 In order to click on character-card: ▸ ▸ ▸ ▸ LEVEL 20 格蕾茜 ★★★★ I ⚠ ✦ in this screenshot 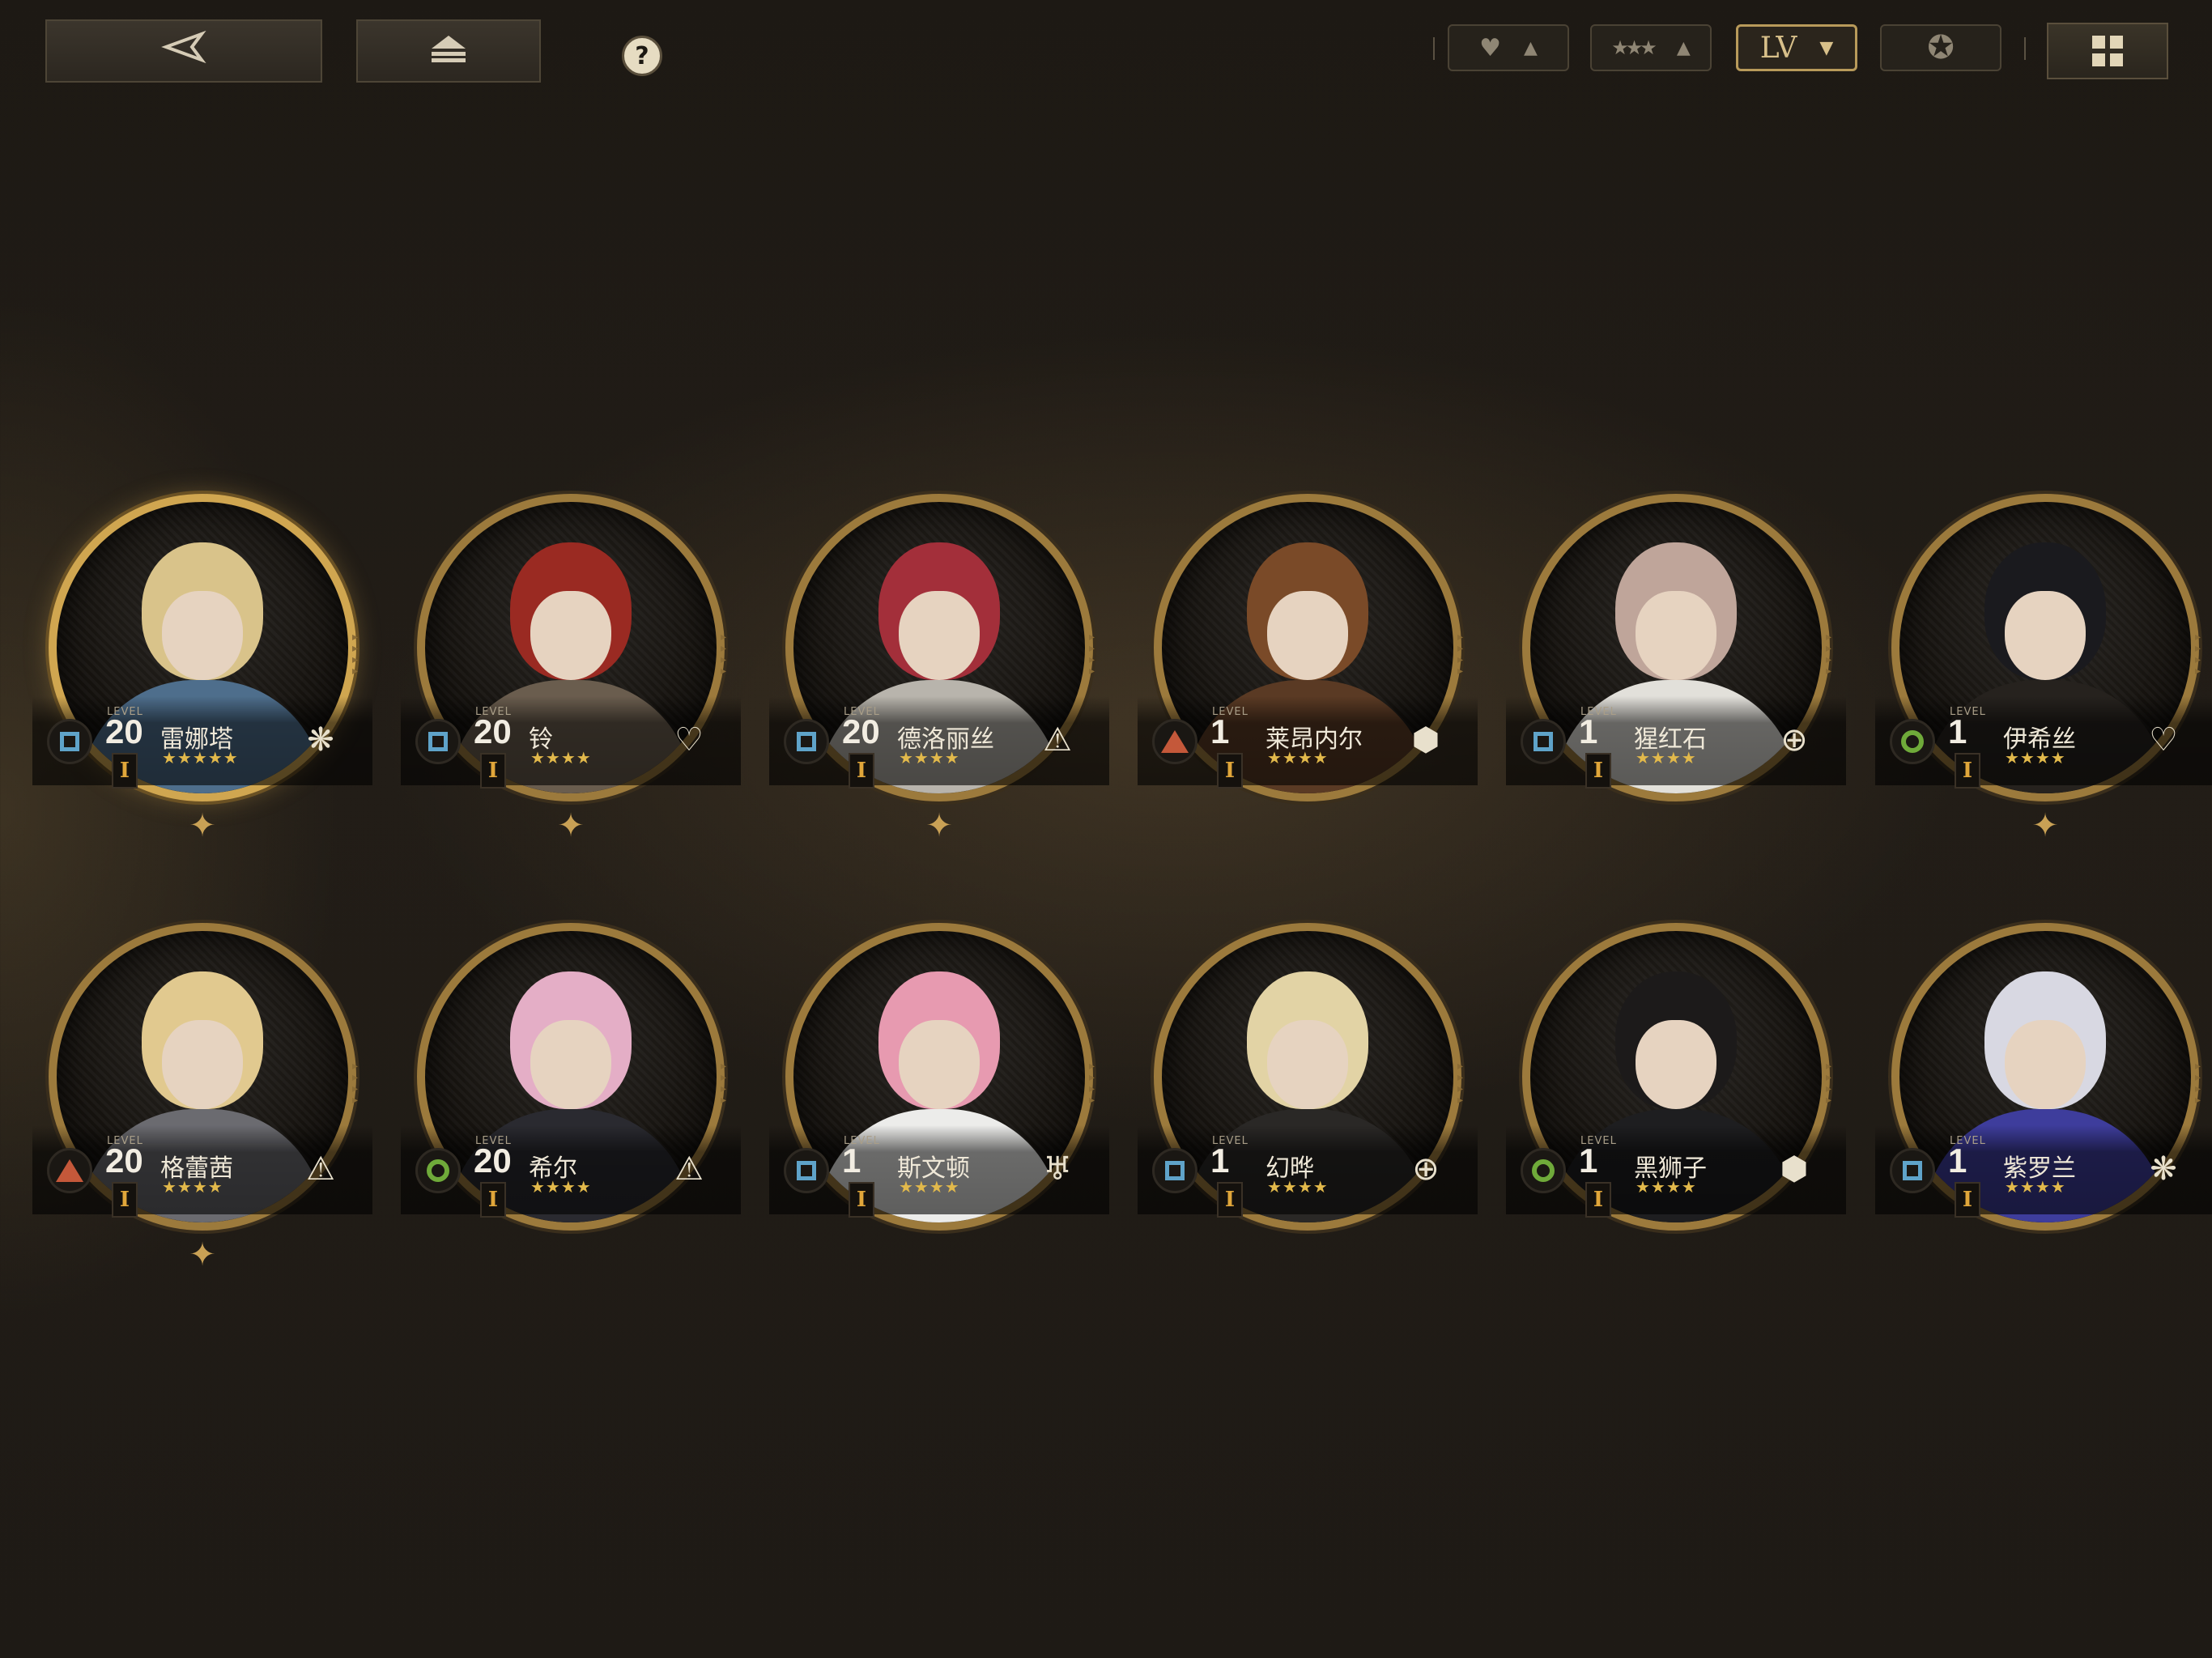, I will do `click(202, 1081)`.